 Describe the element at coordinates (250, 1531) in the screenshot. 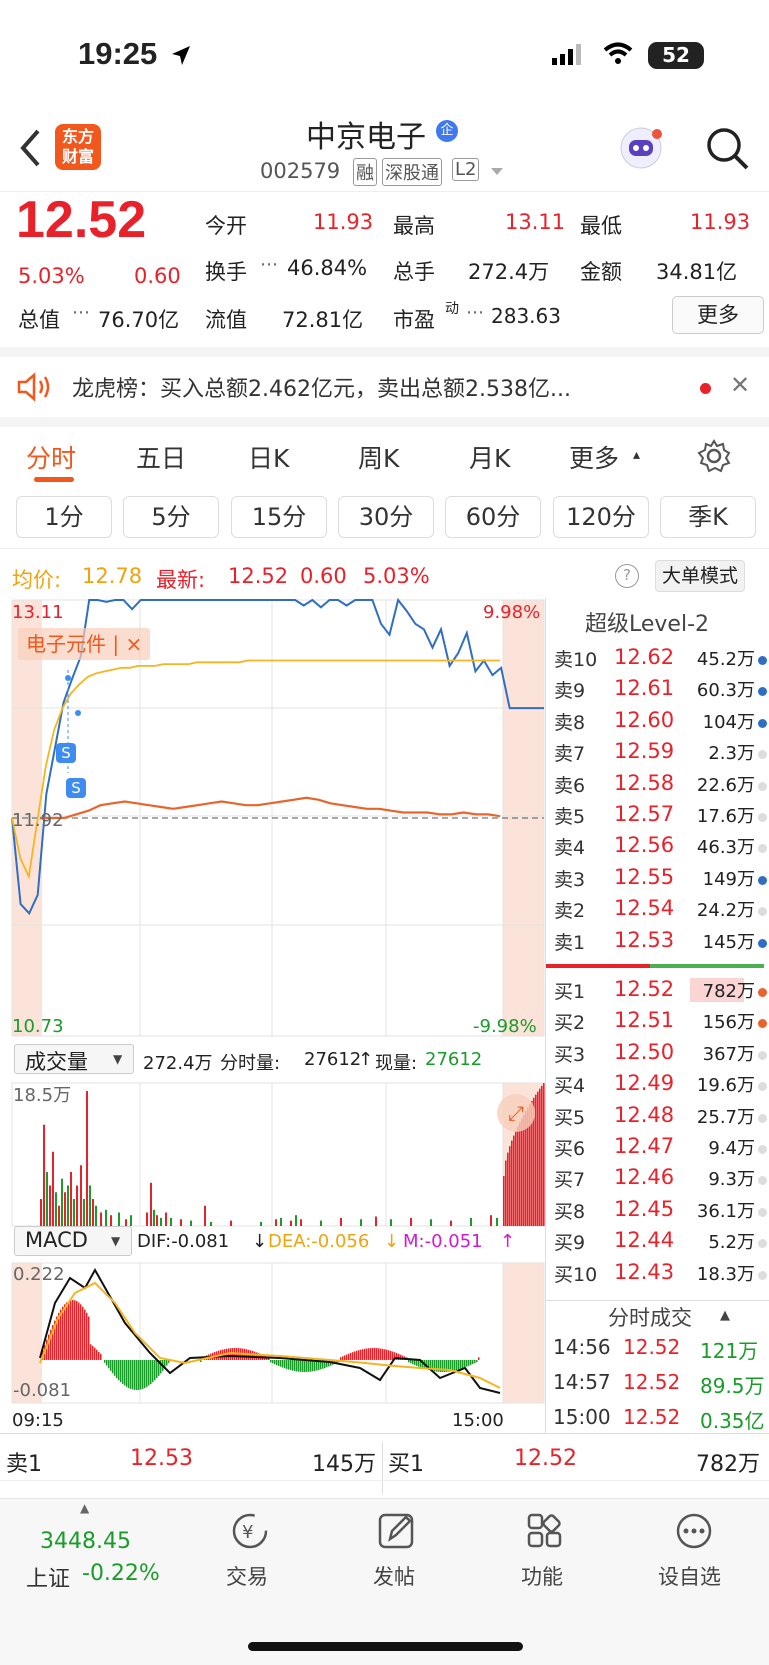

I see `trade-icon: ¥` at that location.